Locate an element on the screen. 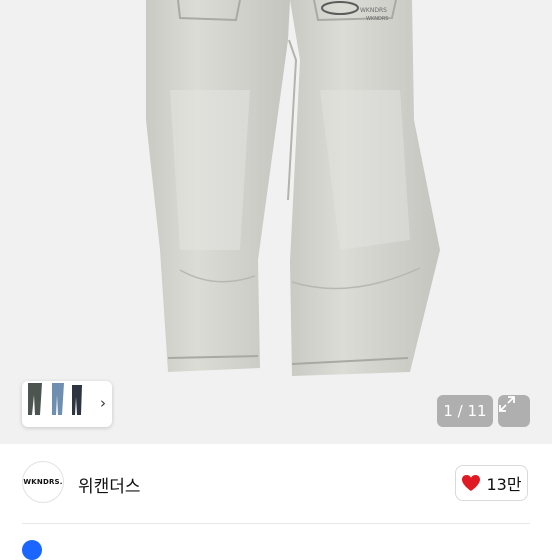  expand-button is located at coordinates (514, 411).